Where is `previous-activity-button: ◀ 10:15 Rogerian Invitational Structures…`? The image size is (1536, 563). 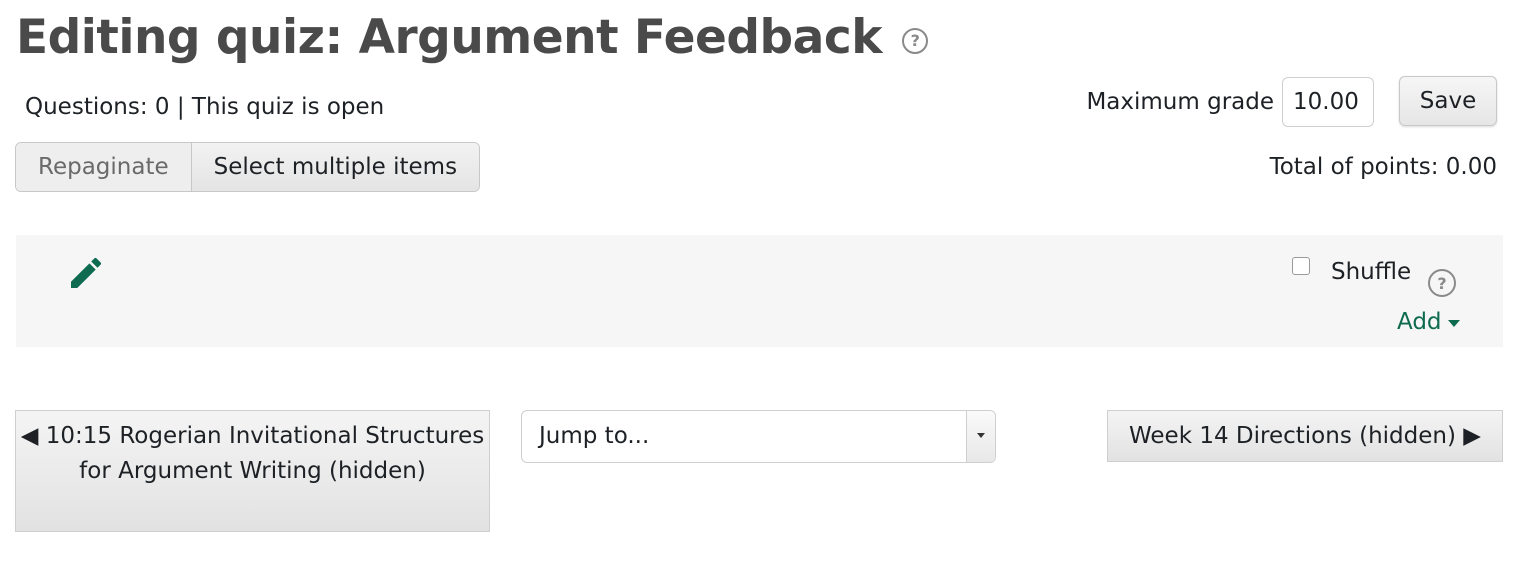
previous-activity-button: ◀ 10:15 Rogerian Invitational Structures… is located at coordinates (252, 471).